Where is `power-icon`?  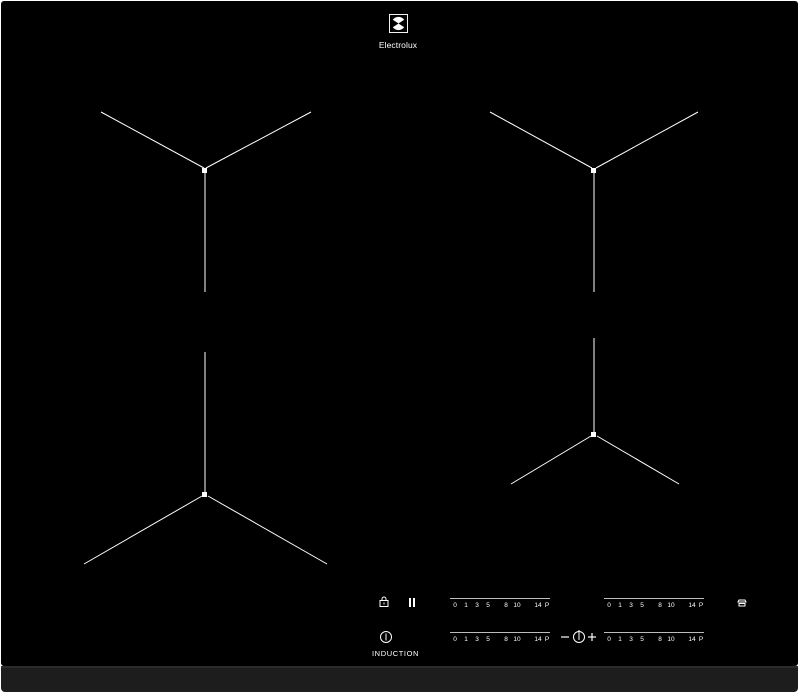
power-icon is located at coordinates (386, 637).